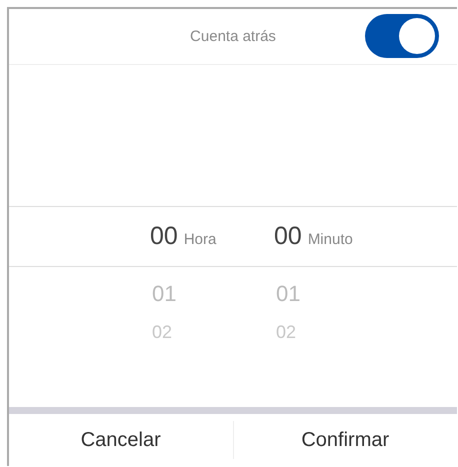  Describe the element at coordinates (402, 36) in the screenshot. I see `countdown-toggle` at that location.